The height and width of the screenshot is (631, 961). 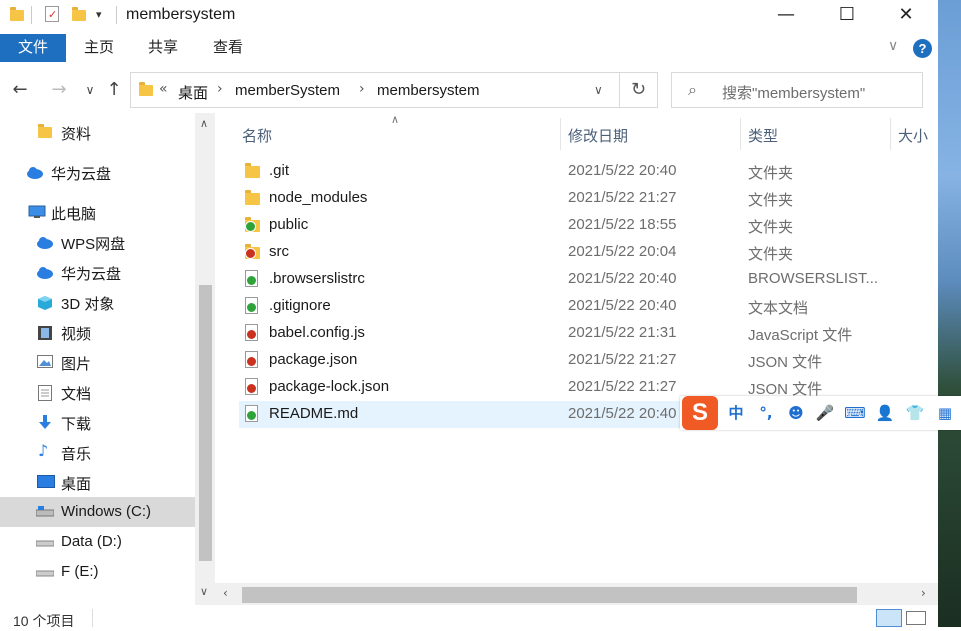 I want to click on nav-item-drive-e: F (E:), so click(x=97, y=572).